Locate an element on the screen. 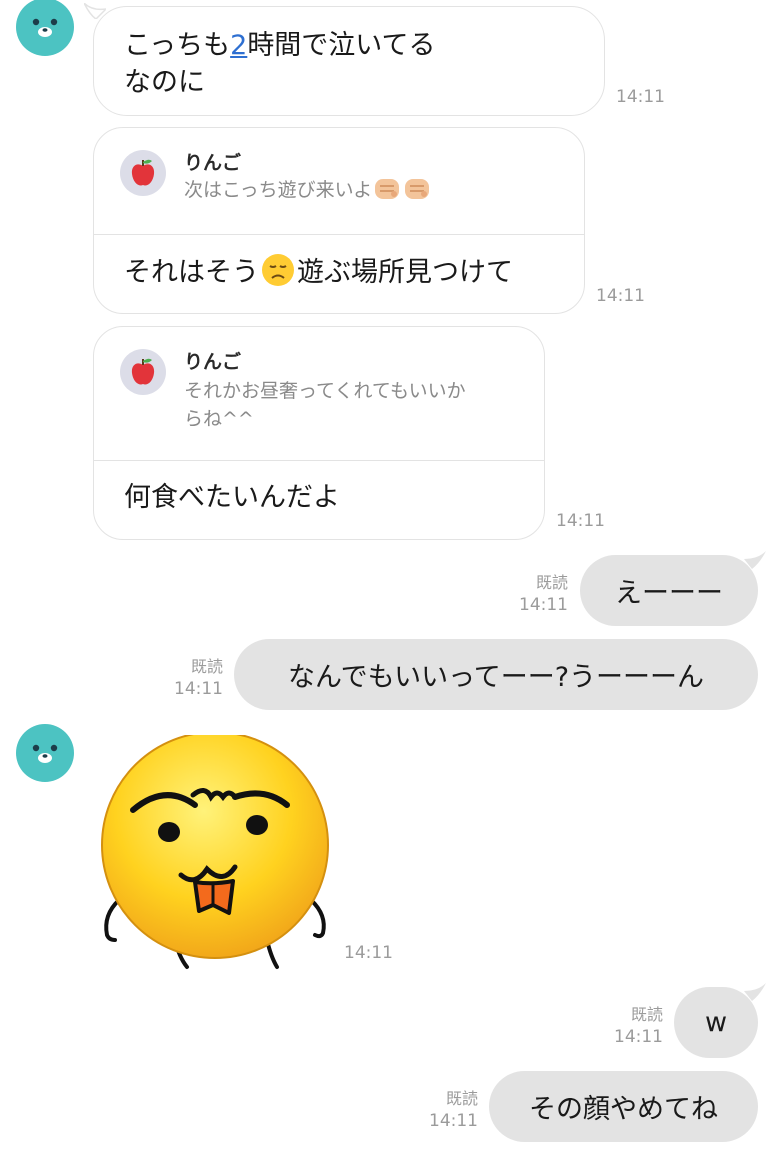  funny-face-sticker is located at coordinates (215, 853).